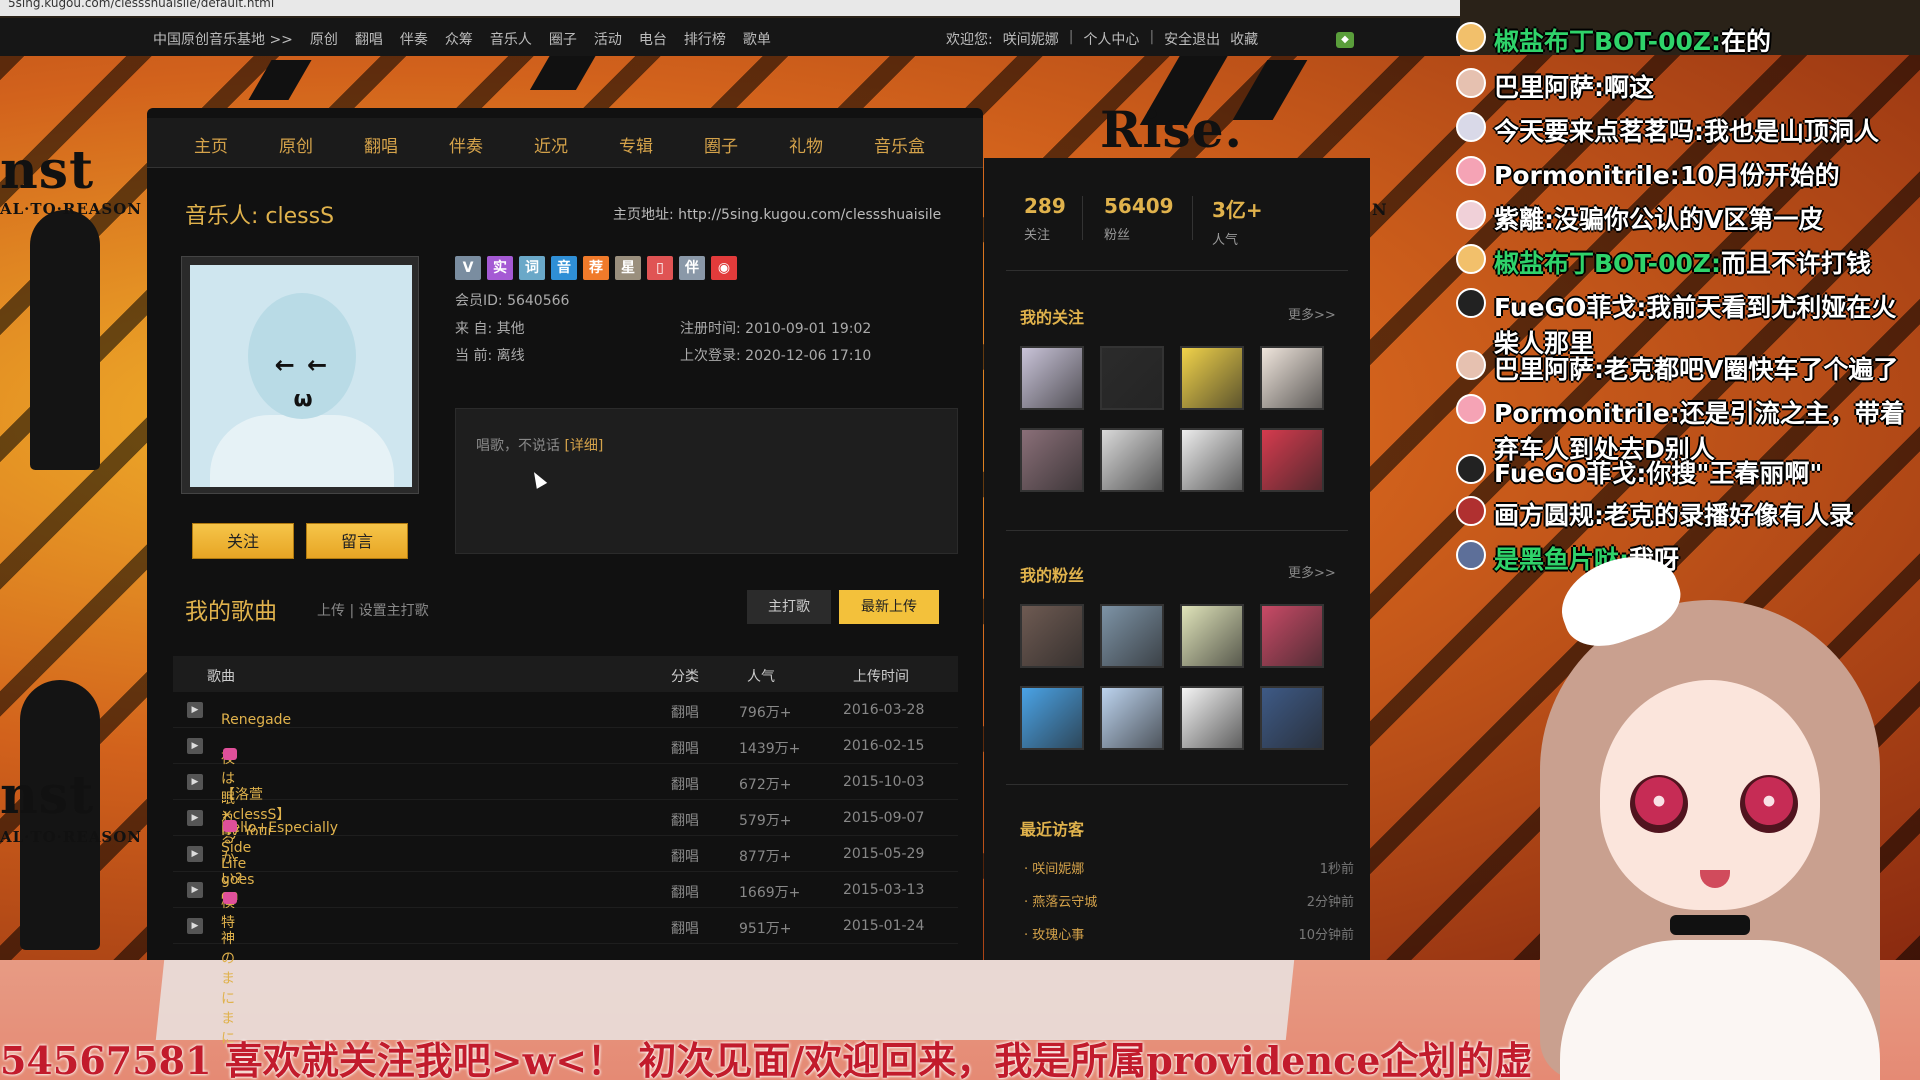 The image size is (1920, 1080). What do you see at coordinates (243, 541) in the screenshot?
I see `follow-button: 关注` at bounding box center [243, 541].